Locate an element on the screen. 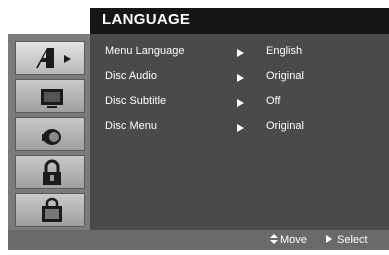 This screenshot has height=255, width=389. up-down-arrow-icon is located at coordinates (274, 239).